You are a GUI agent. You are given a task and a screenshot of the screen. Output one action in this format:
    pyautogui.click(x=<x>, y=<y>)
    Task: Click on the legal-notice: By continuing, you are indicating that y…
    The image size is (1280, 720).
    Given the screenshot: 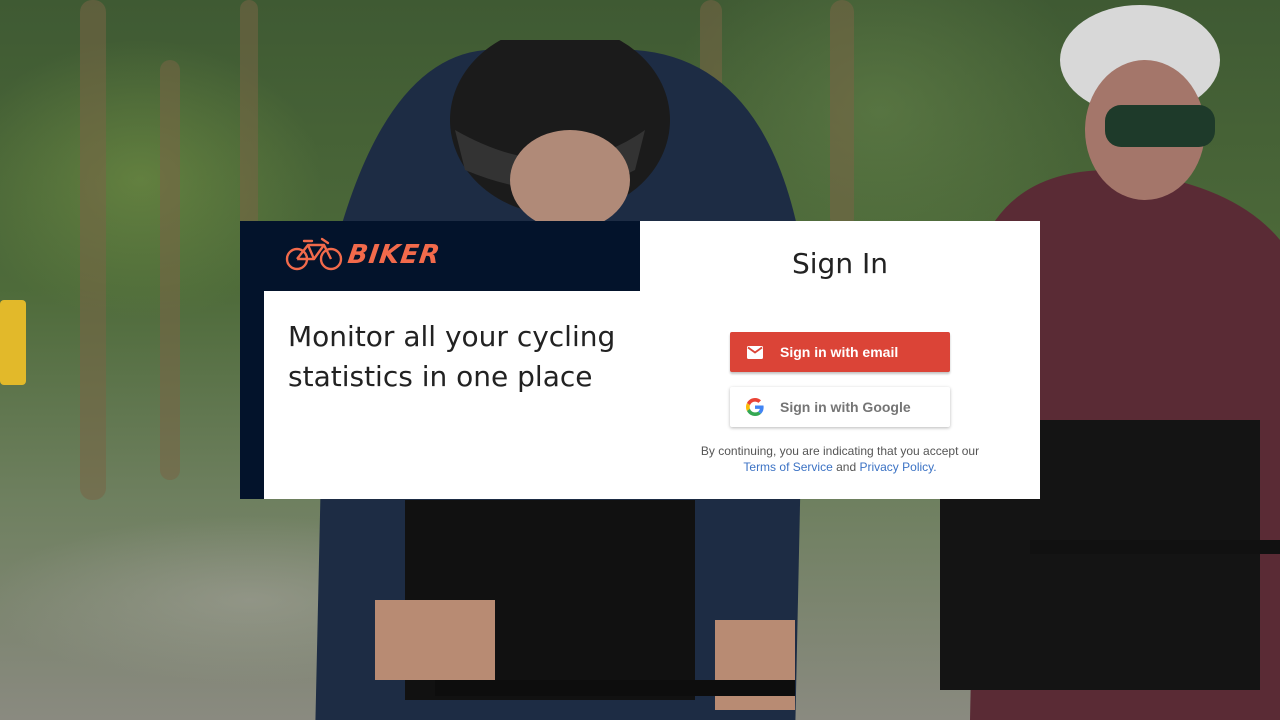 What is the action you would take?
    pyautogui.click(x=840, y=459)
    